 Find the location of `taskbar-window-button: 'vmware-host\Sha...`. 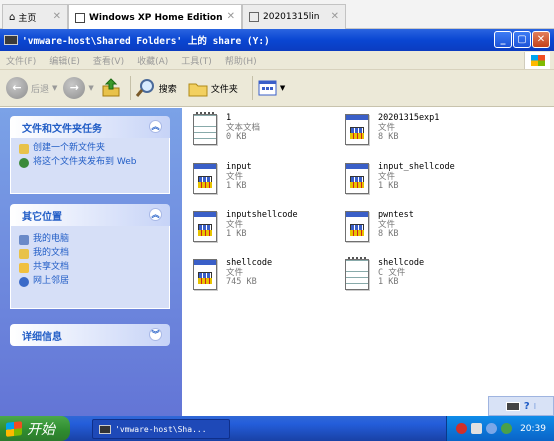

taskbar-window-button: 'vmware-host\Sha... is located at coordinates (161, 429).